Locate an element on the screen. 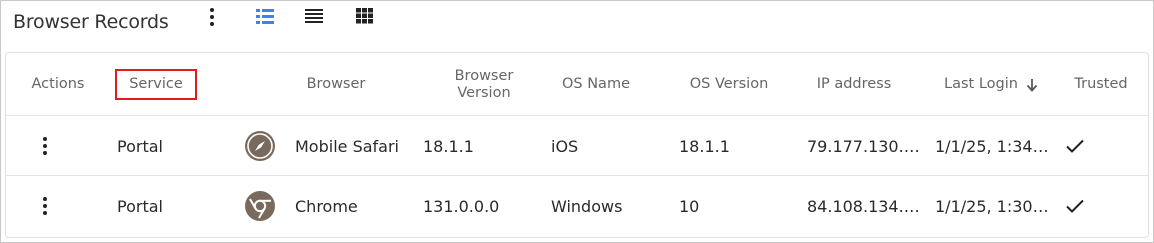 This screenshot has height=243, width=1154. cell-browser-version: 18.1.1 is located at coordinates (448, 146).